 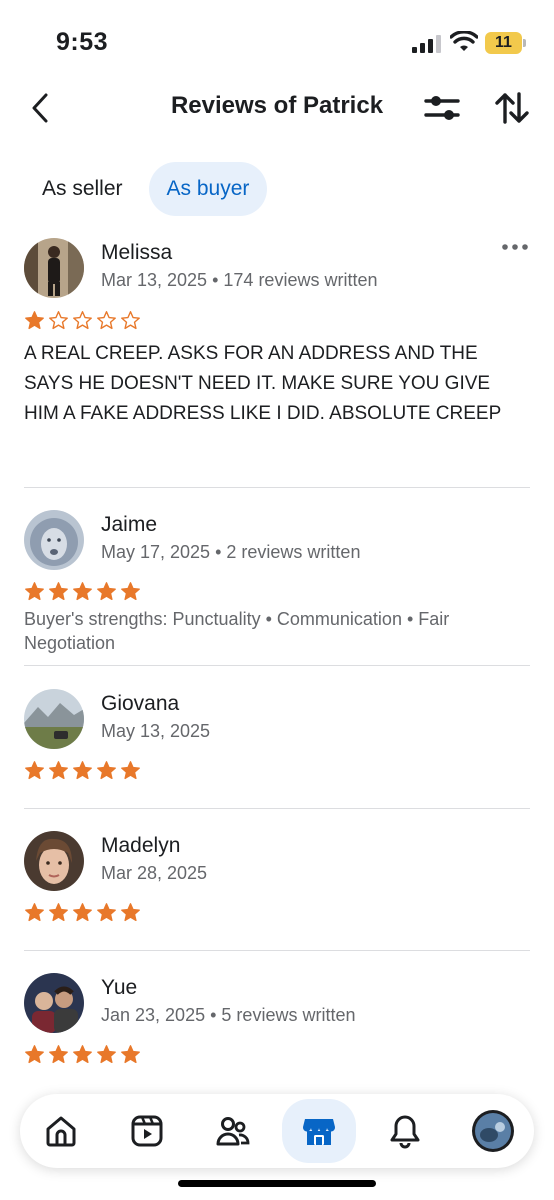 I want to click on battery-level: 11, so click(x=503, y=42).